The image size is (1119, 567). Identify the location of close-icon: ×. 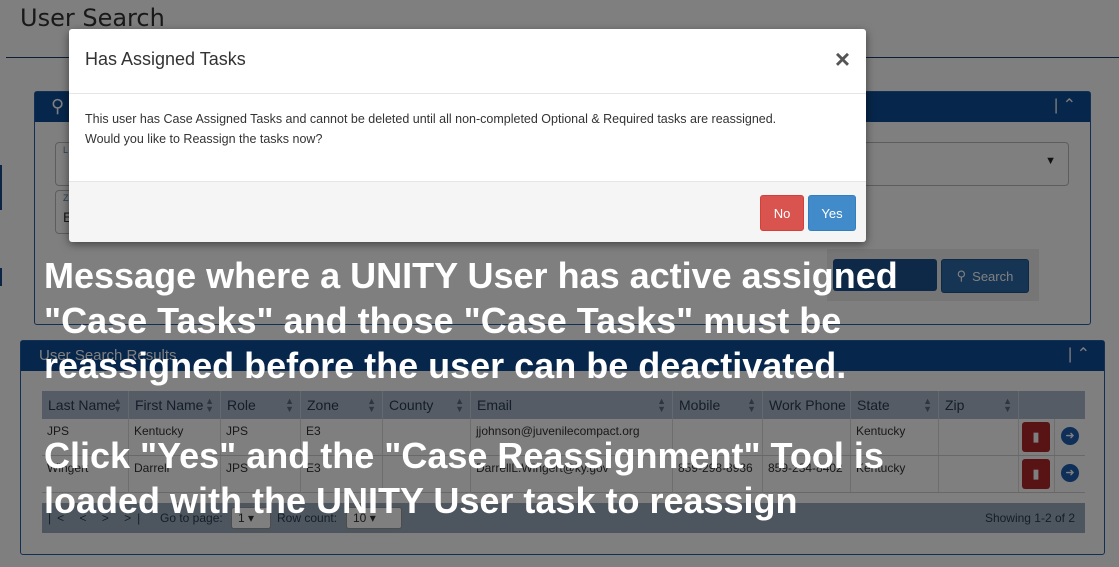
(842, 59).